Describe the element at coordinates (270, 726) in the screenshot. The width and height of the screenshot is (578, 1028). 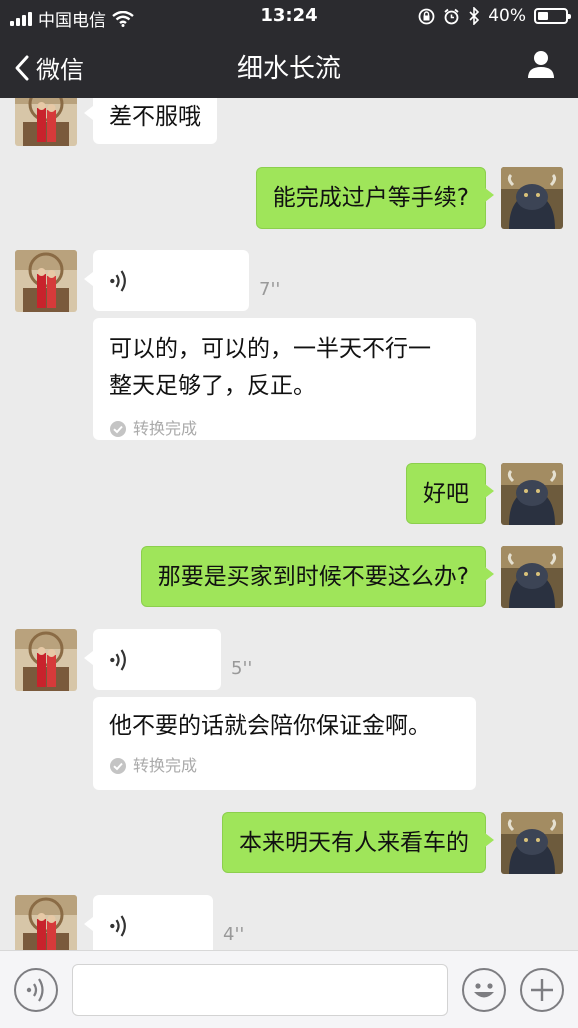
I see `transcript-line: 他不要的话就会陪你保证金啊。` at that location.